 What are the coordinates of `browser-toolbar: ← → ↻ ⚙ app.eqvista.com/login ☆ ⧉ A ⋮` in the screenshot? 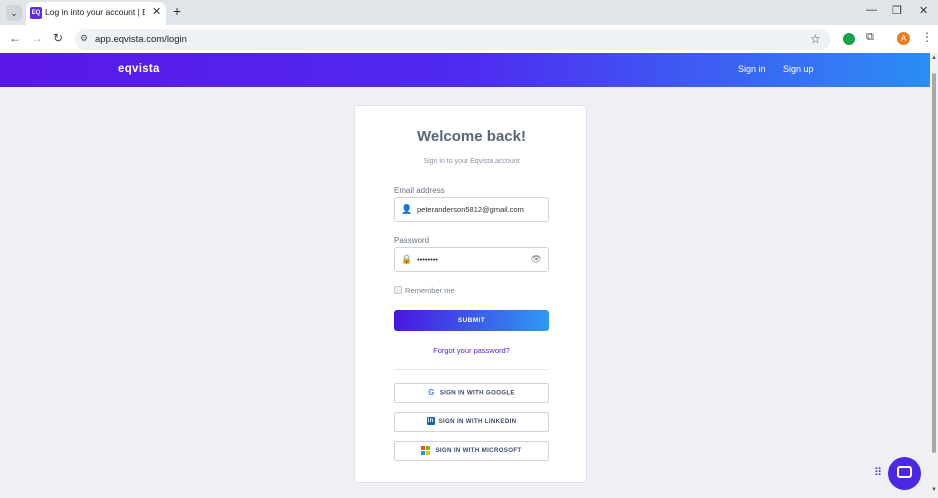 It's located at (469, 39).